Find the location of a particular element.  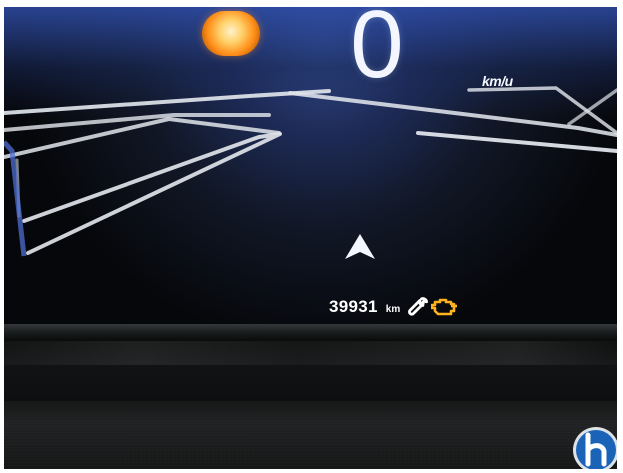

orange-indicator-light is located at coordinates (231, 33).